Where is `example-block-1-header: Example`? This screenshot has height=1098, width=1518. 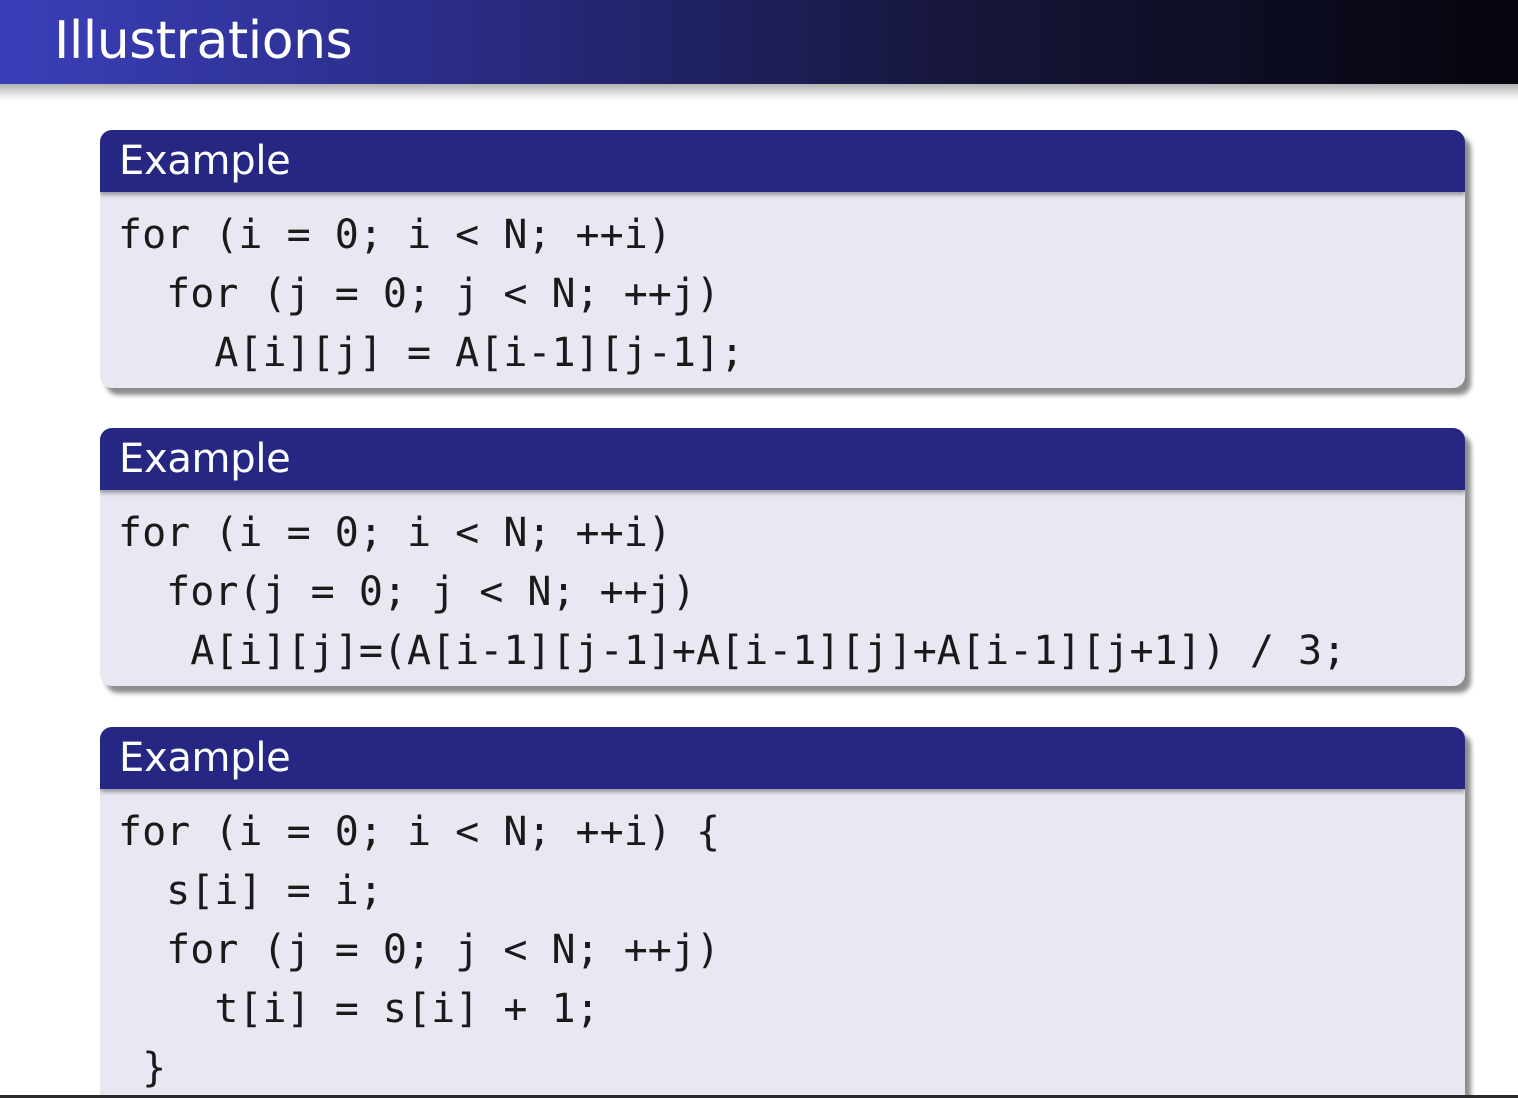 example-block-1-header: Example is located at coordinates (782, 161).